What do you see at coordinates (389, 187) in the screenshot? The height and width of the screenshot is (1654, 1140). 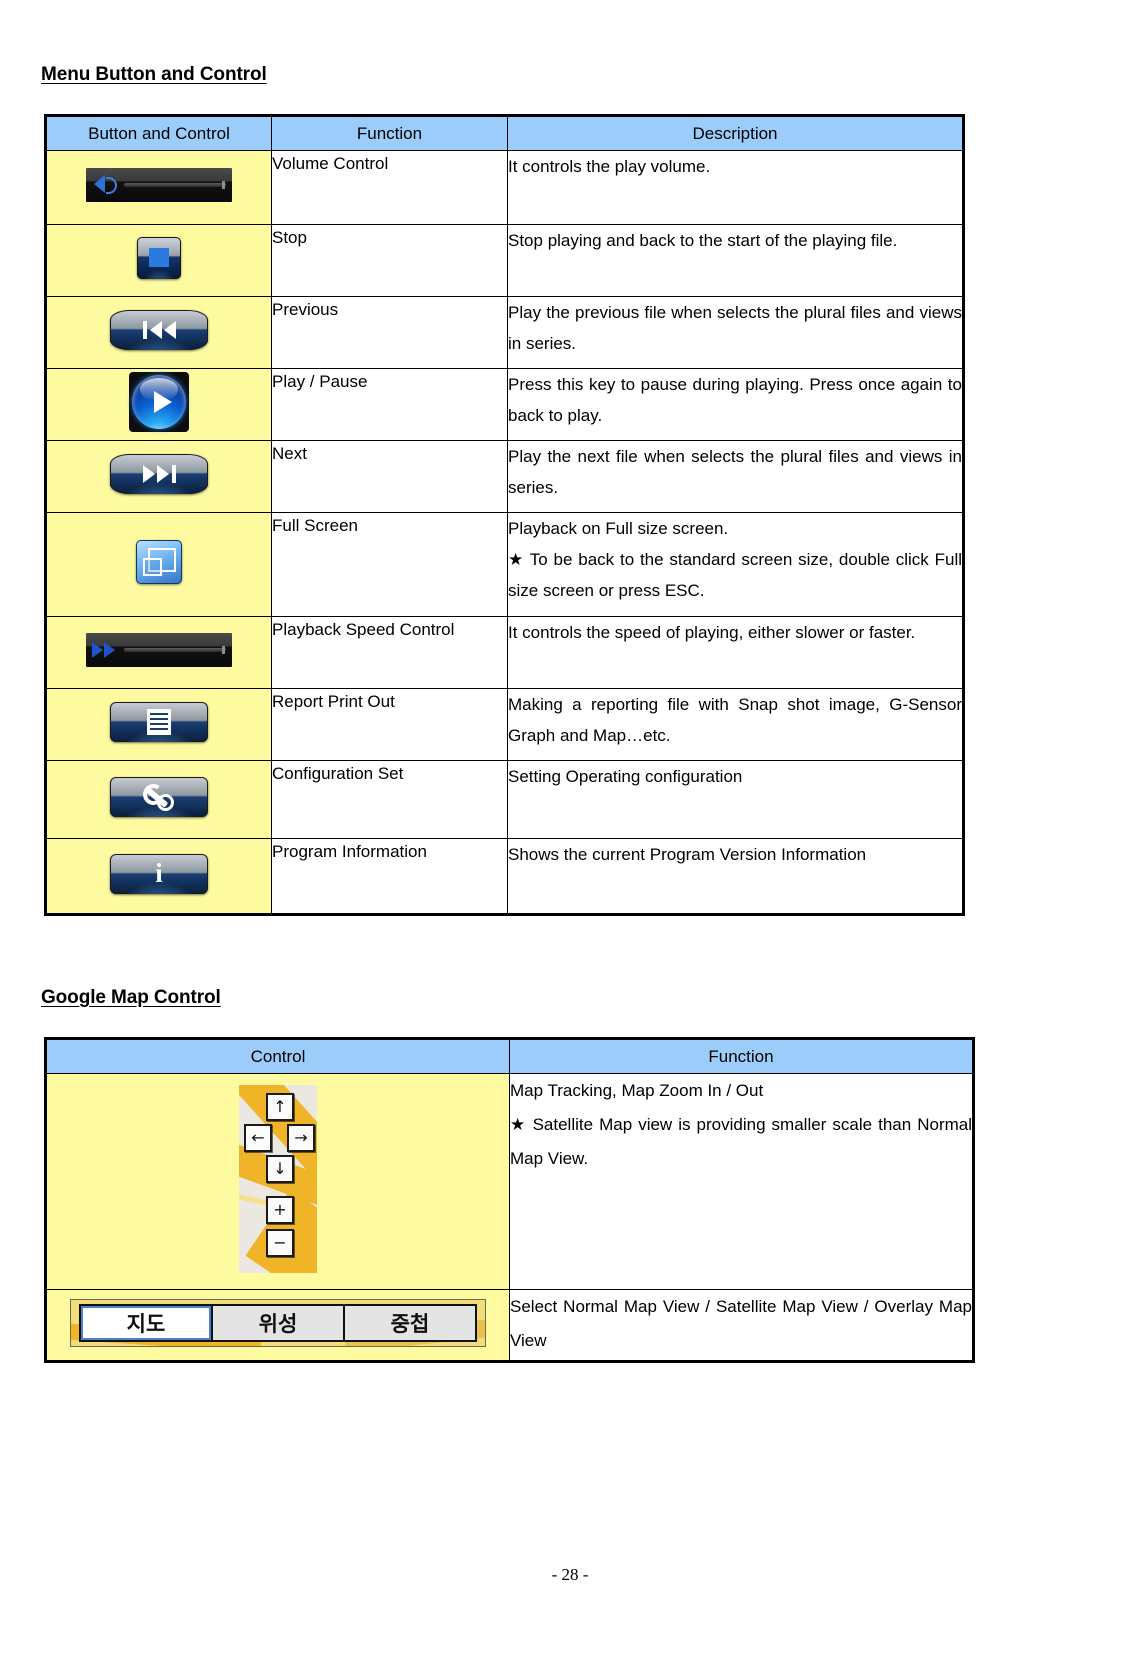 I see `function-text: Volume Control` at bounding box center [389, 187].